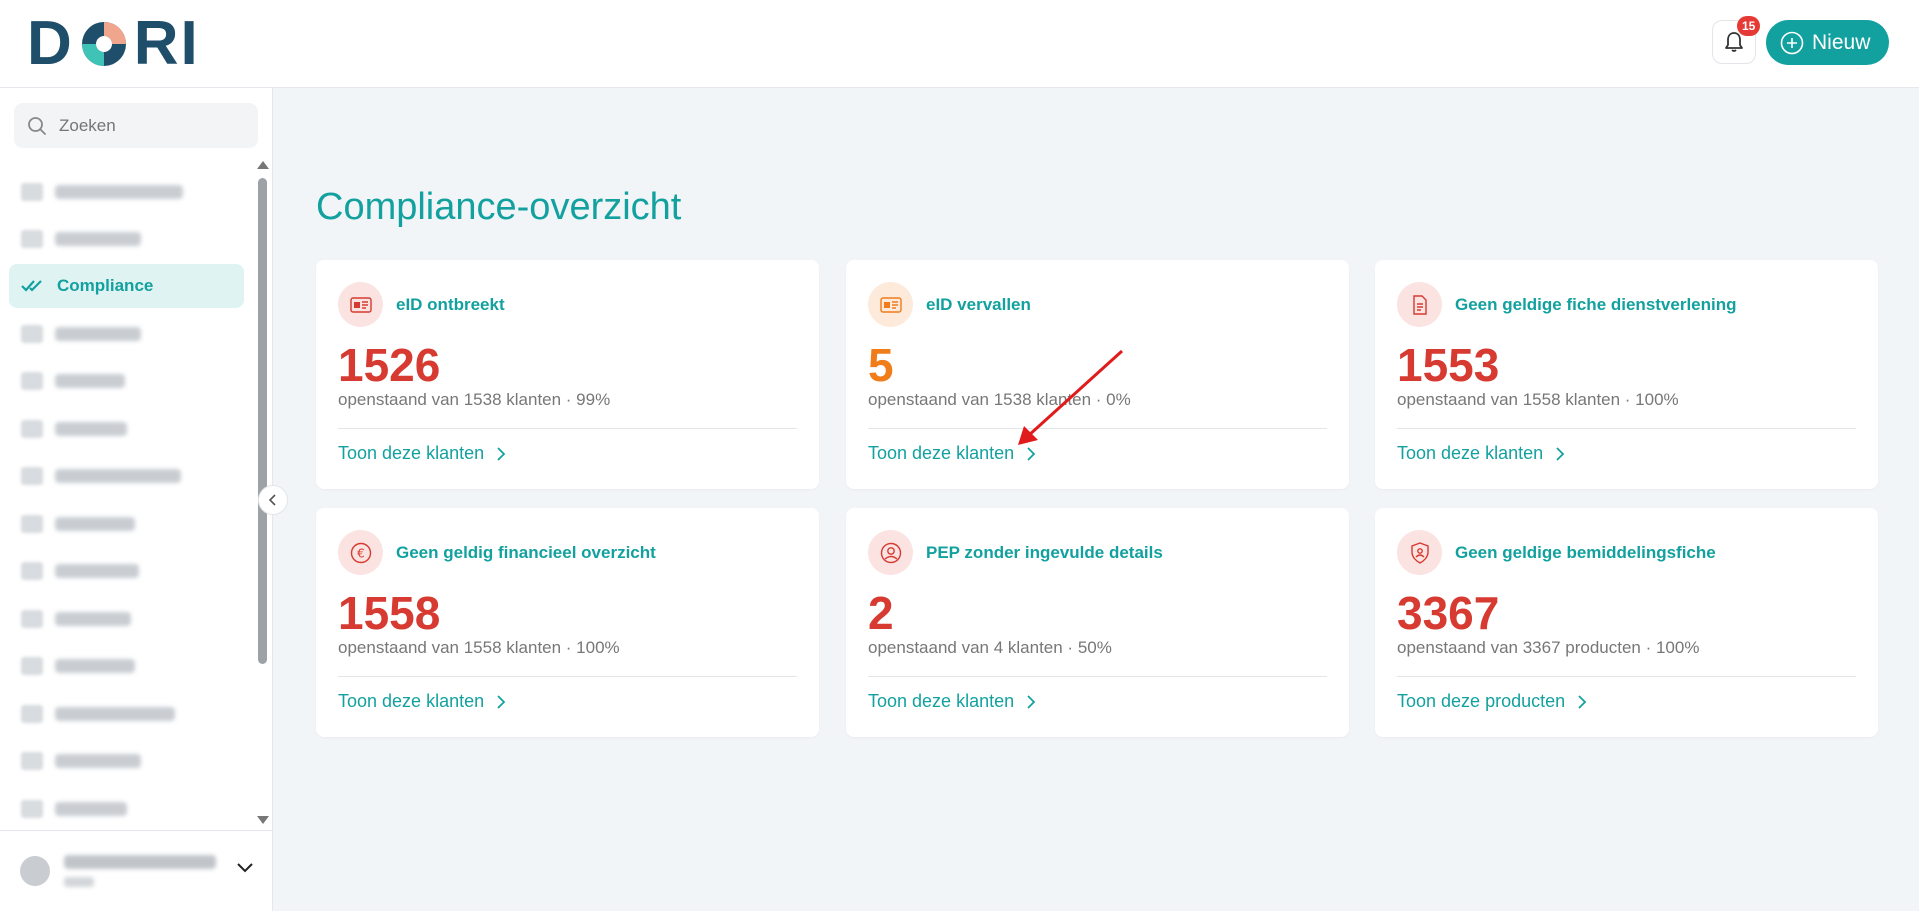  I want to click on card-header: eID vervallen, so click(949, 304).